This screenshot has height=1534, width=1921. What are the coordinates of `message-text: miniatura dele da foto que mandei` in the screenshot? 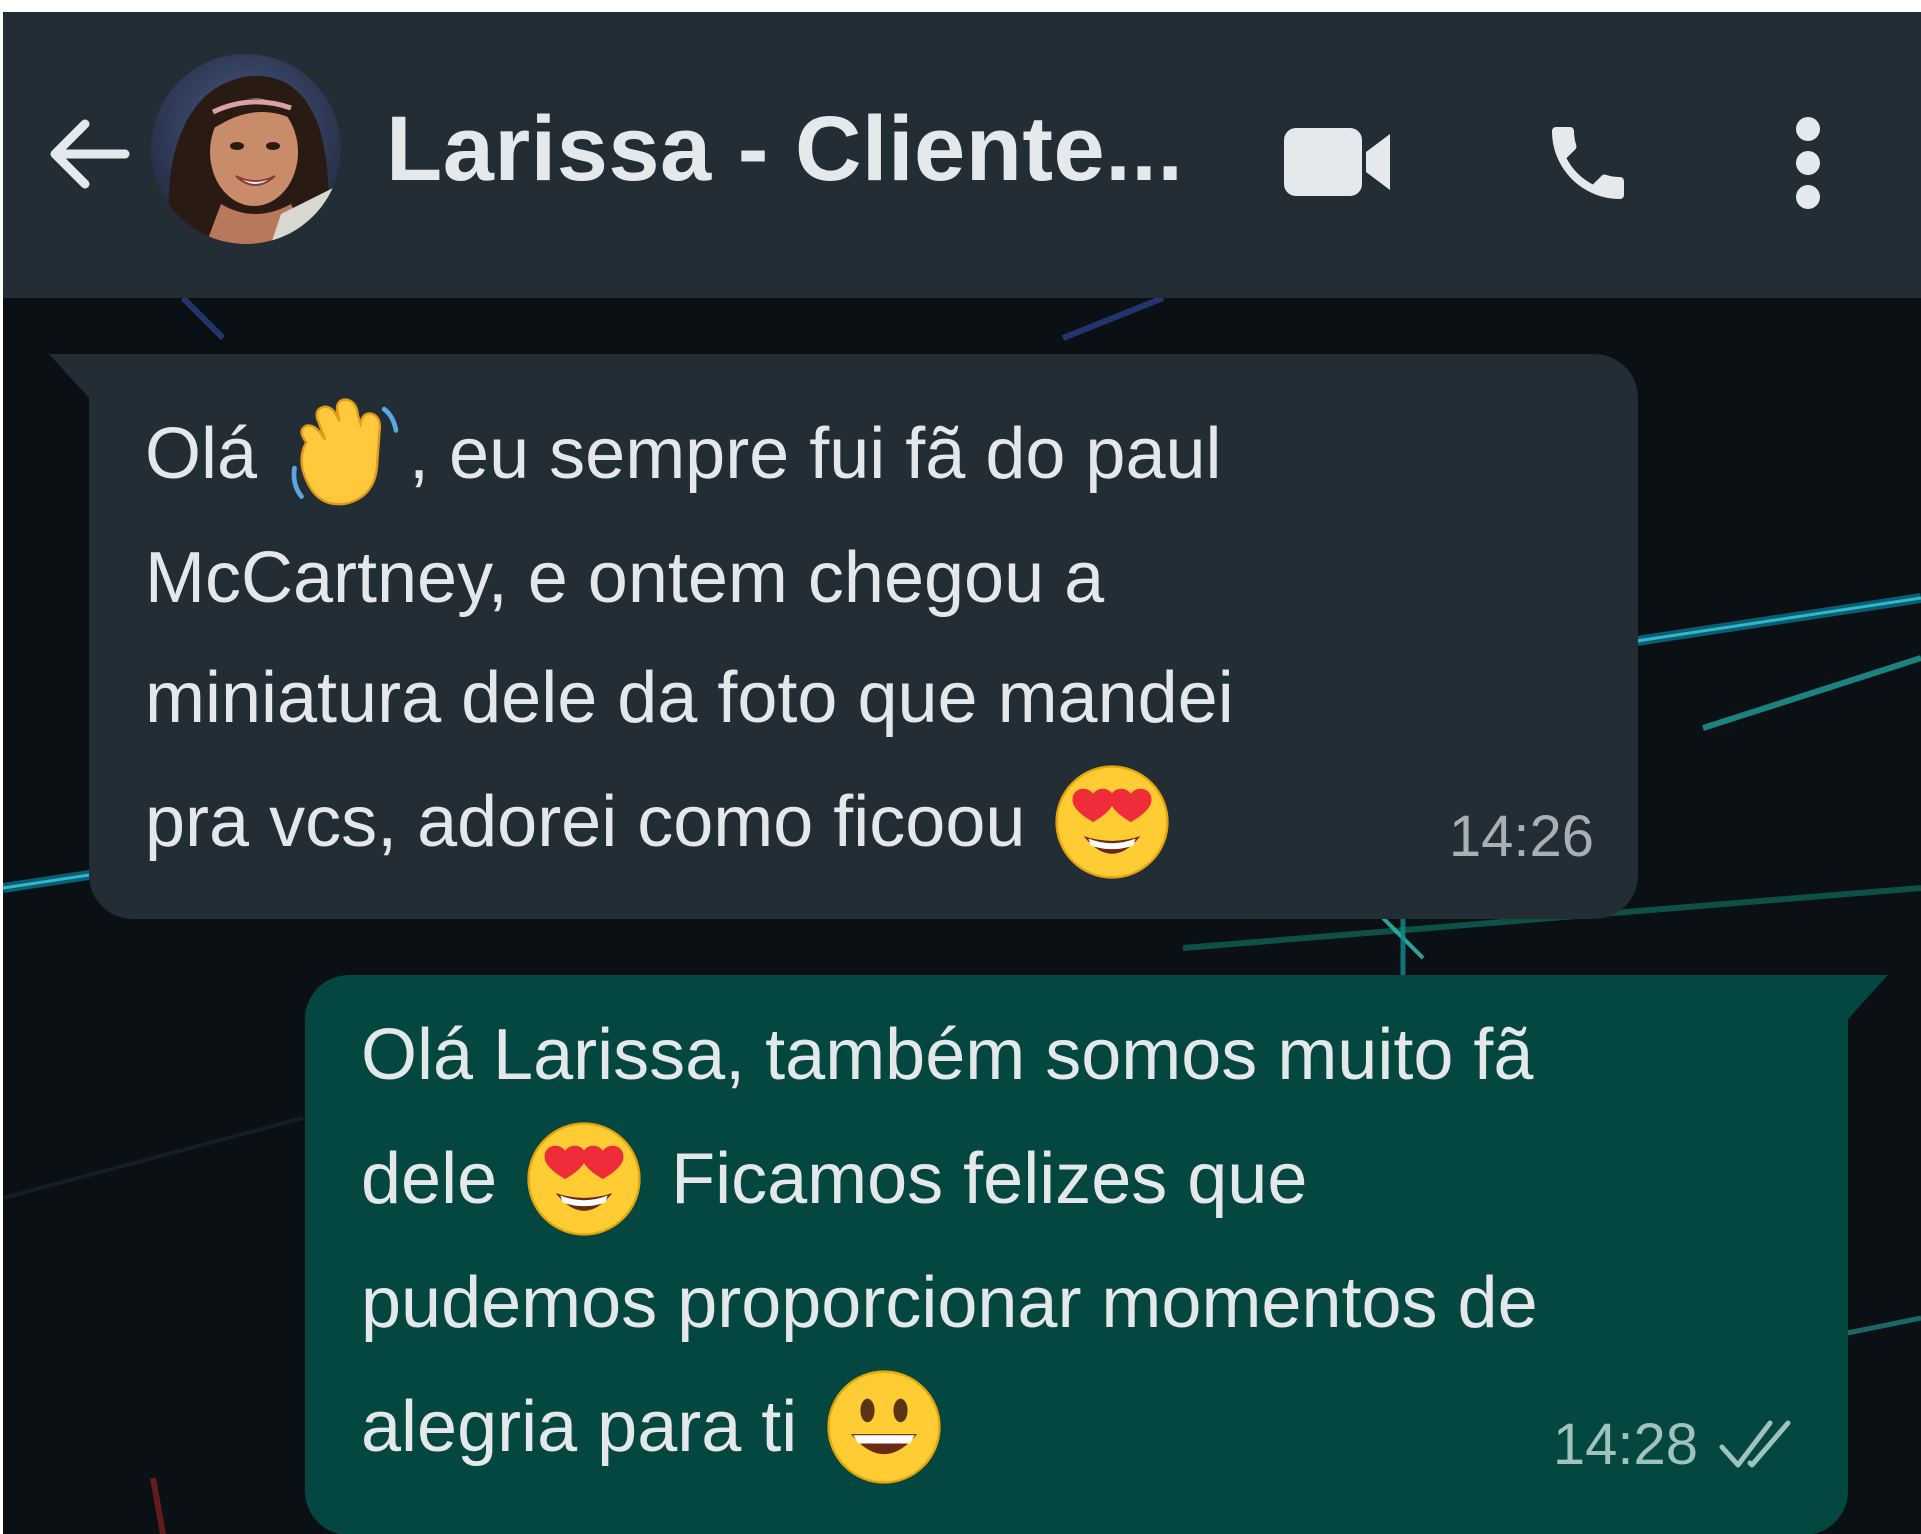 It's located at (689, 698).